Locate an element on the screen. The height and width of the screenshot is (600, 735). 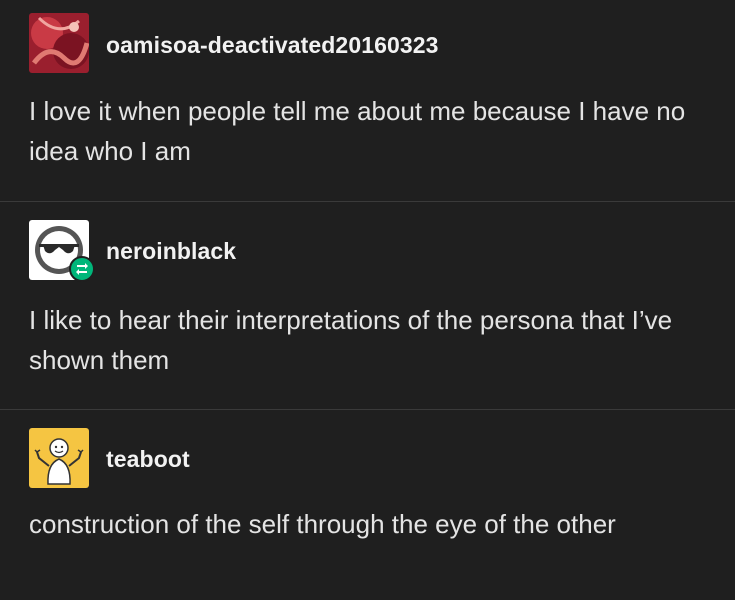
username: neroinblack is located at coordinates (171, 251).